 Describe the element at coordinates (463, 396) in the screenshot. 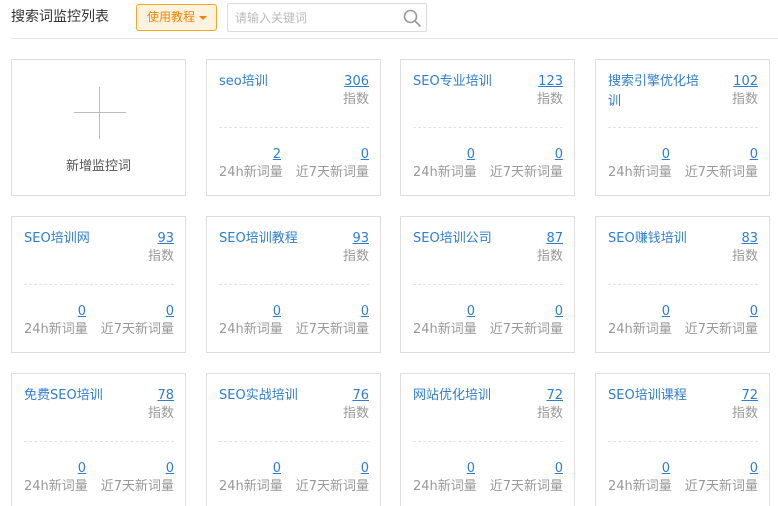

I see `keyword-link: 网站优化培训` at that location.